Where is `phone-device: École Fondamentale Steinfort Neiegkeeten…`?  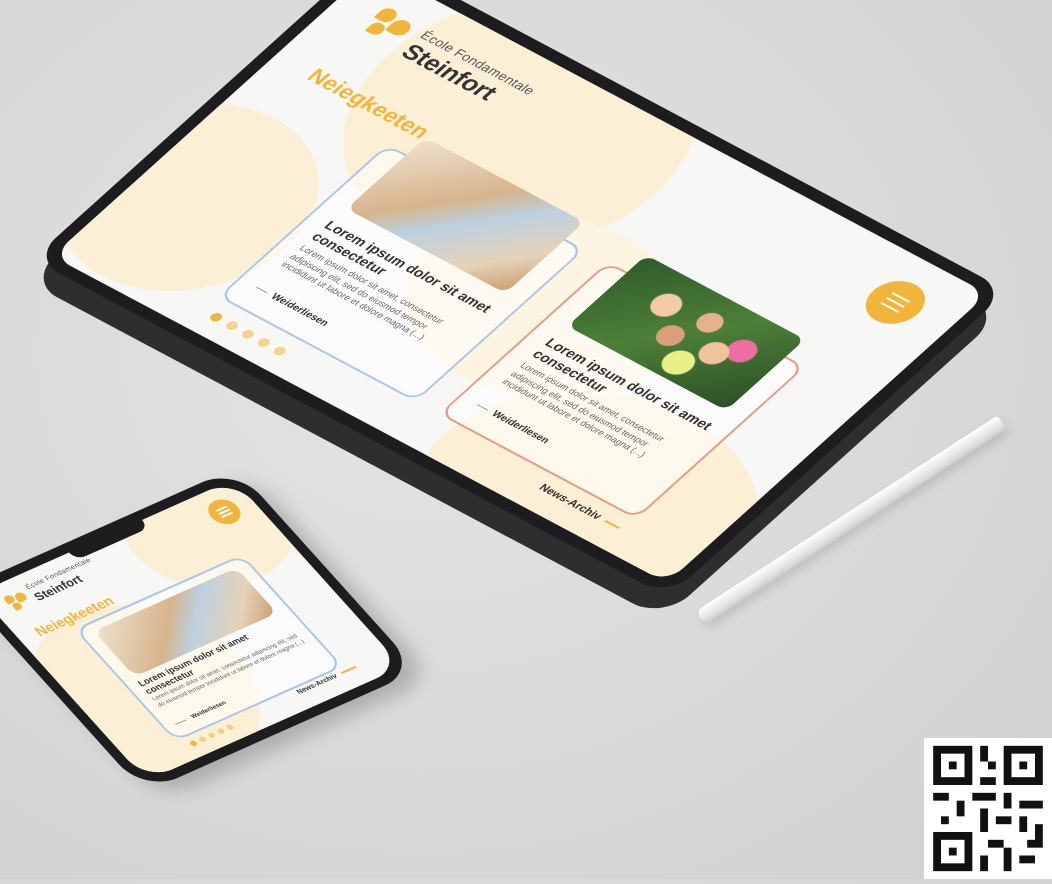
phone-device: École Fondamentale Steinfort Neiegkeeten… is located at coordinates (209, 630).